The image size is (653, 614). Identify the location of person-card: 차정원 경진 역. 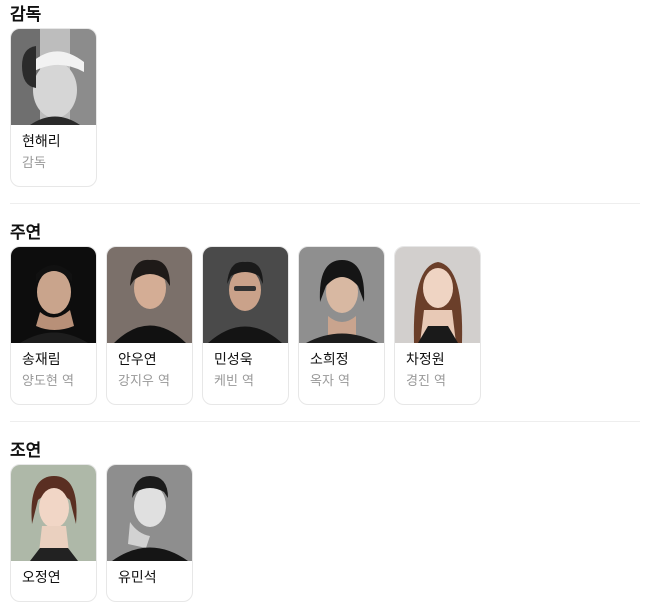
(437, 325).